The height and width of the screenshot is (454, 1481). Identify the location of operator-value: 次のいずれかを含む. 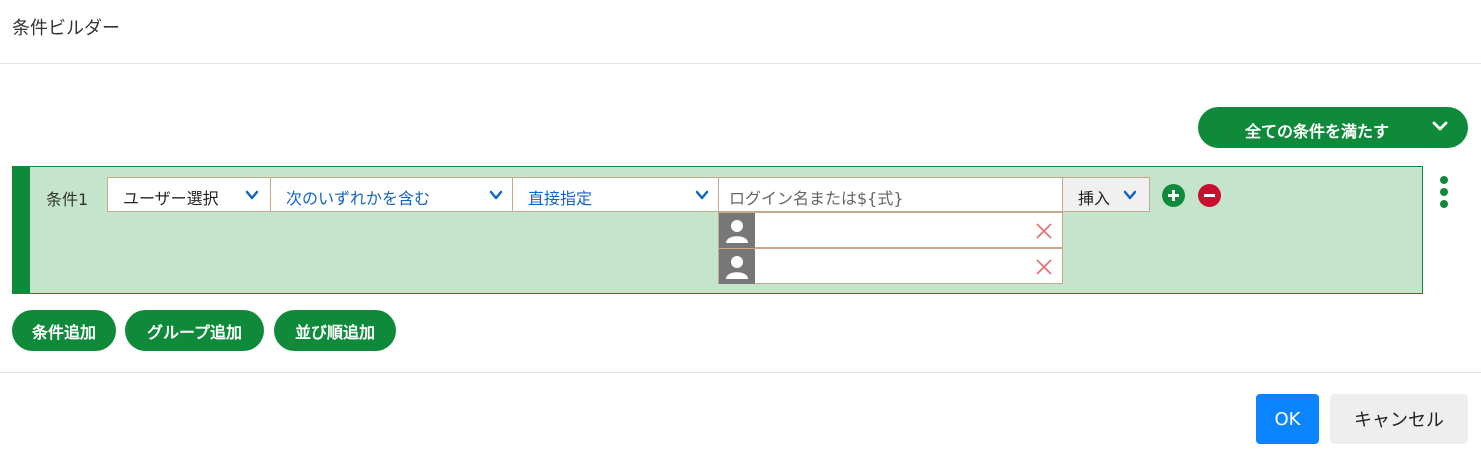
(358, 198).